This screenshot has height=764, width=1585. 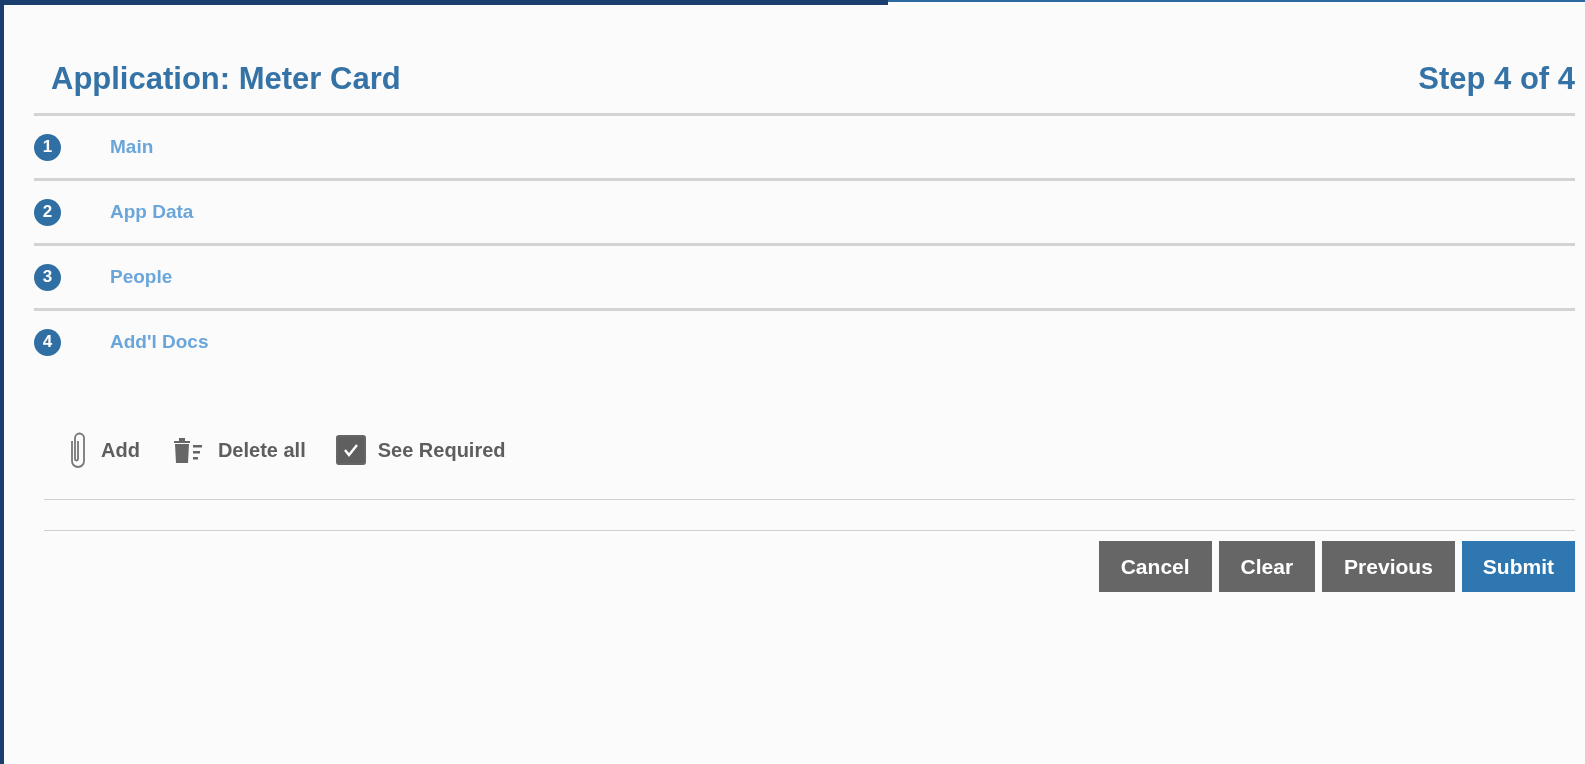 What do you see at coordinates (226, 79) in the screenshot?
I see `page-title: Application: Meter Card` at bounding box center [226, 79].